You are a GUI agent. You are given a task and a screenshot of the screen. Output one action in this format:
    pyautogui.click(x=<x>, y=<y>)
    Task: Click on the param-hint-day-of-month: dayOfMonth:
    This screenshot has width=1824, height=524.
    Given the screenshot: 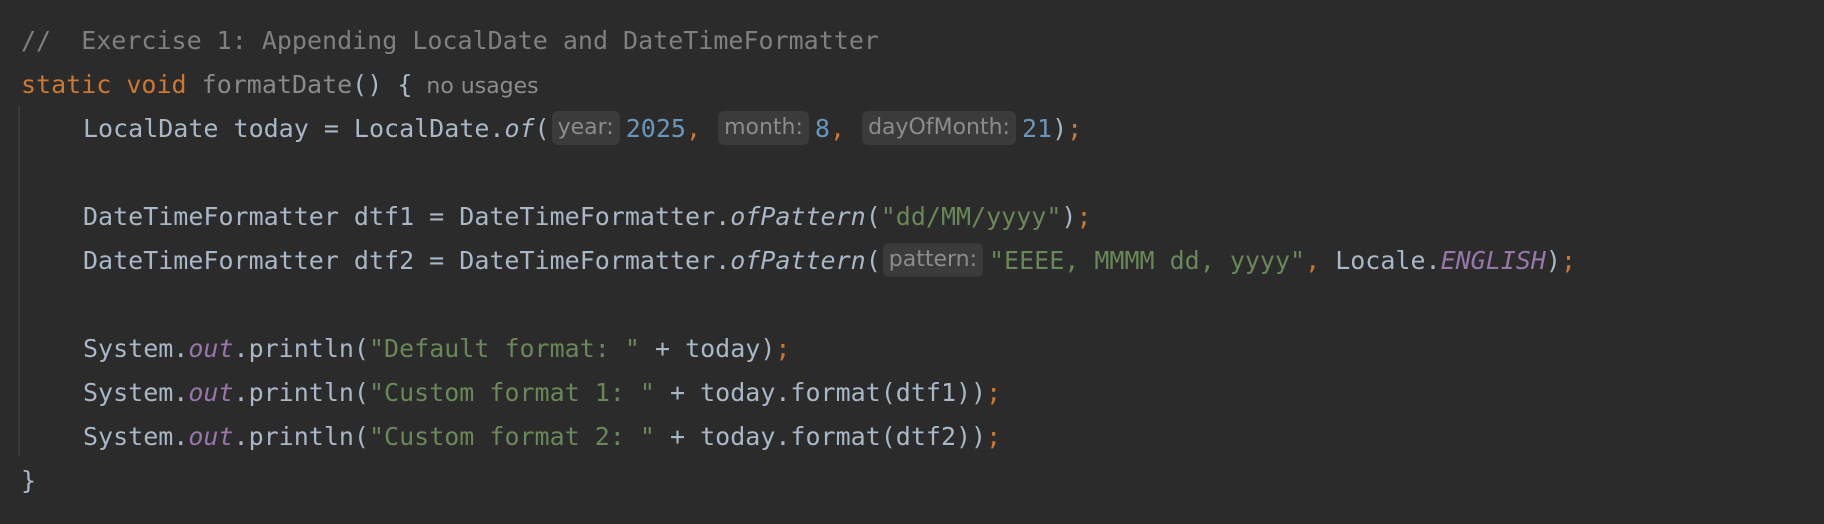 What is the action you would take?
    pyautogui.click(x=939, y=128)
    